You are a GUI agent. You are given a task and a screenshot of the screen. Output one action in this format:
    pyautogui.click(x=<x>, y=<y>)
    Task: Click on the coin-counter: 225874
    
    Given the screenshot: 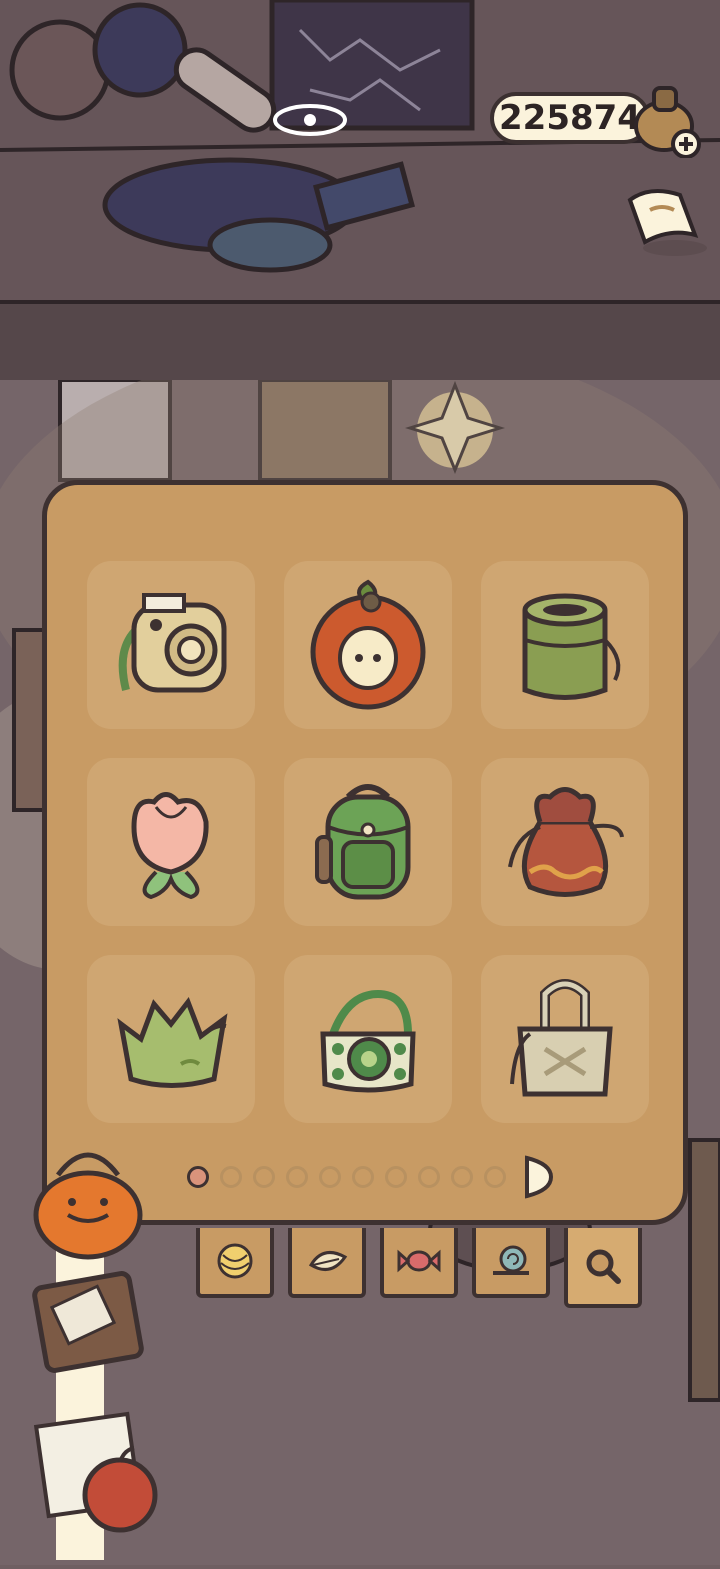 What is the action you would take?
    pyautogui.click(x=570, y=118)
    